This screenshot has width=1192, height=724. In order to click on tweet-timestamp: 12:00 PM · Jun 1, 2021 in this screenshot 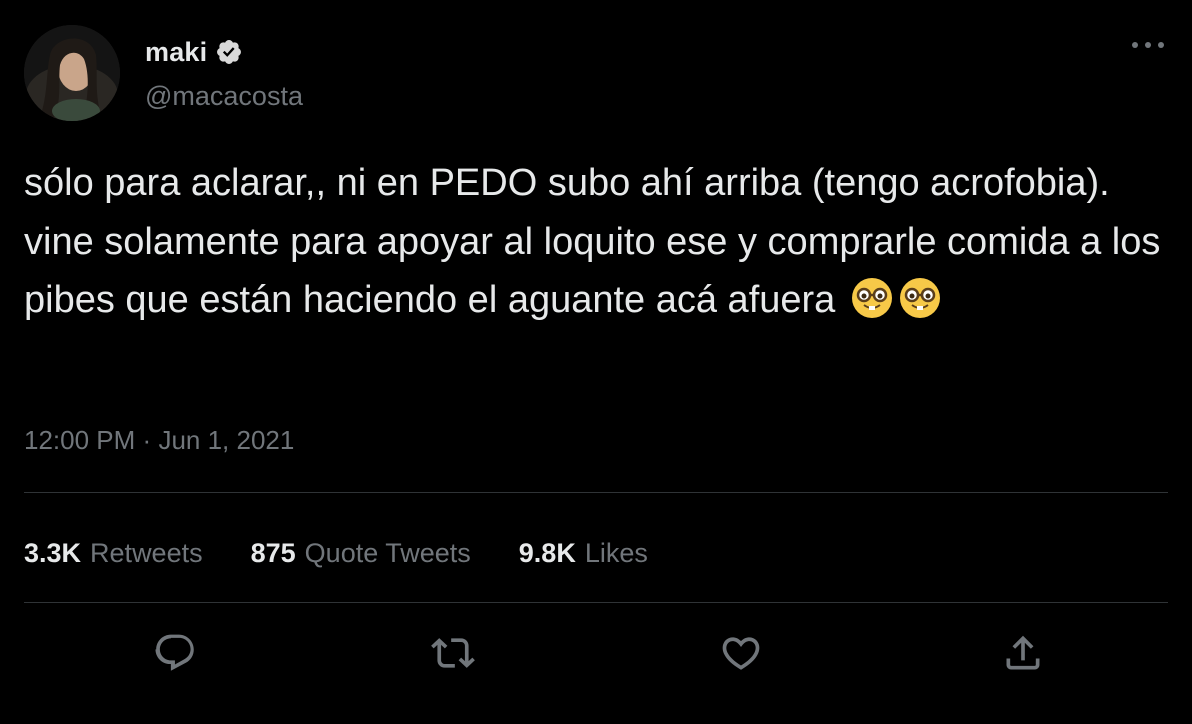, I will do `click(159, 440)`.